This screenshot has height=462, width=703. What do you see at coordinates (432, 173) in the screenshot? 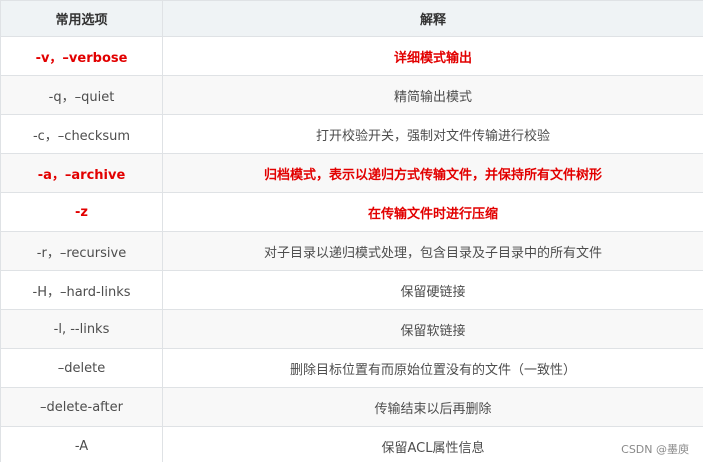
I see `description-cell: 归档模式，表示以递归方式传输文件，并保持所有文件树形` at bounding box center [432, 173].